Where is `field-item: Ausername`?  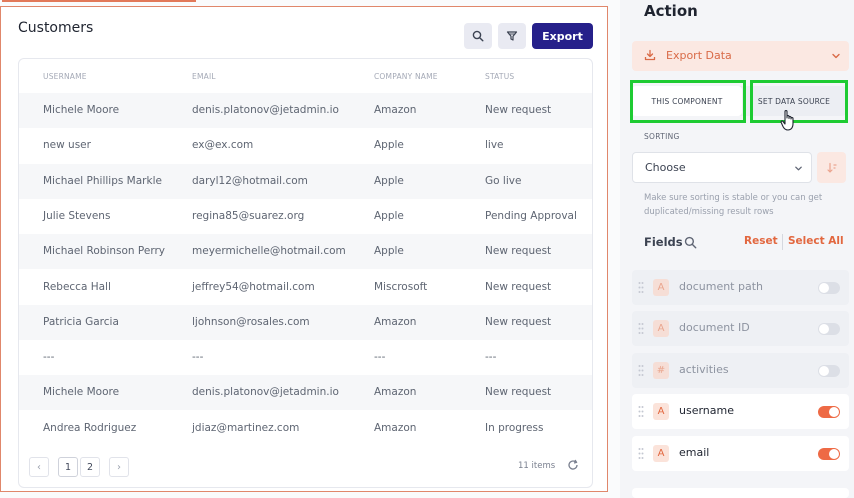
field-item: Ausername is located at coordinates (740, 411).